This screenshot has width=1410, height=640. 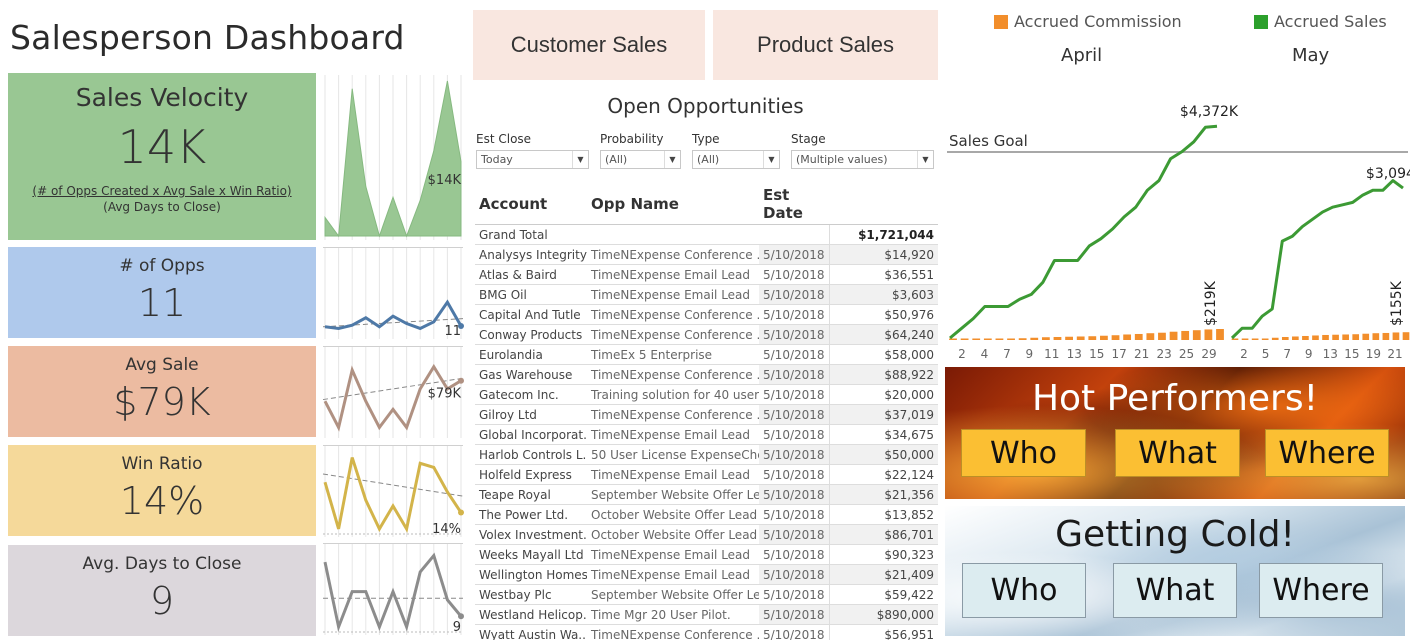 I want to click on cell-amount: $56,951, so click(x=883, y=632).